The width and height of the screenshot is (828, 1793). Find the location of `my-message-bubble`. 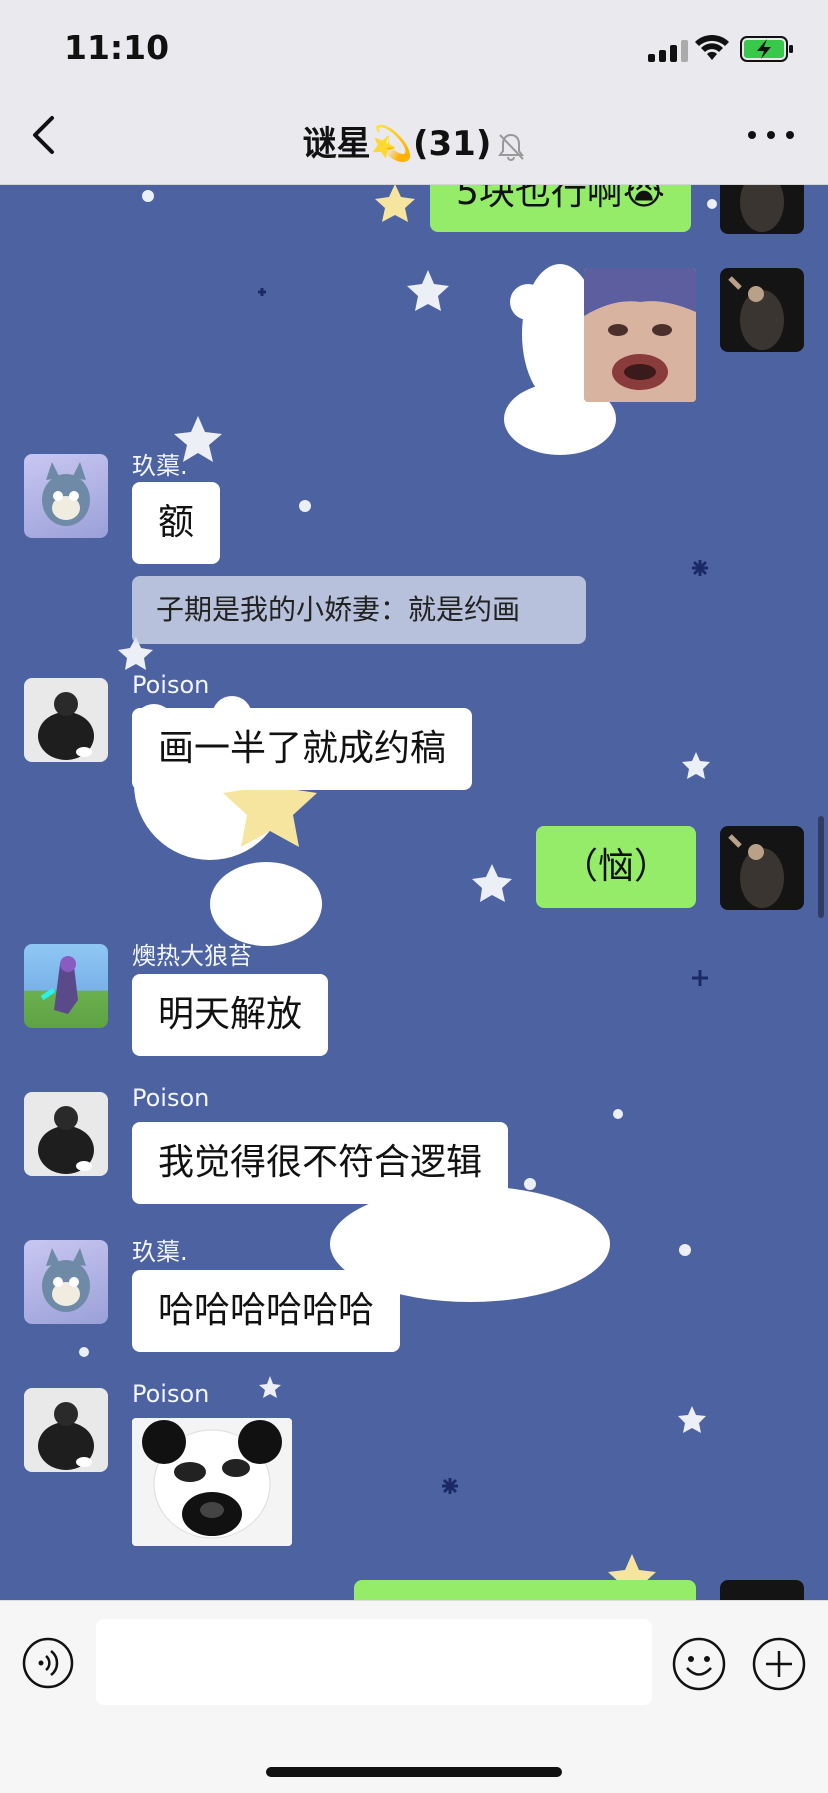

my-message-bubble is located at coordinates (525, 1590).